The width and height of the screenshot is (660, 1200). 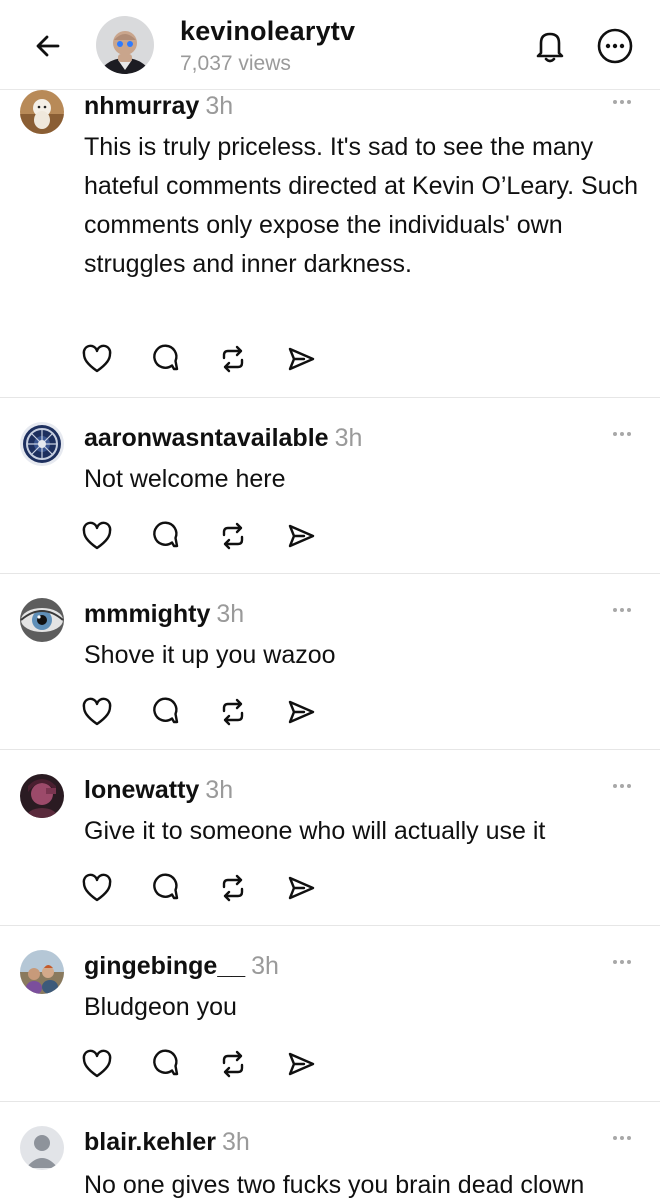 I want to click on username: lonewatty, so click(x=141, y=790).